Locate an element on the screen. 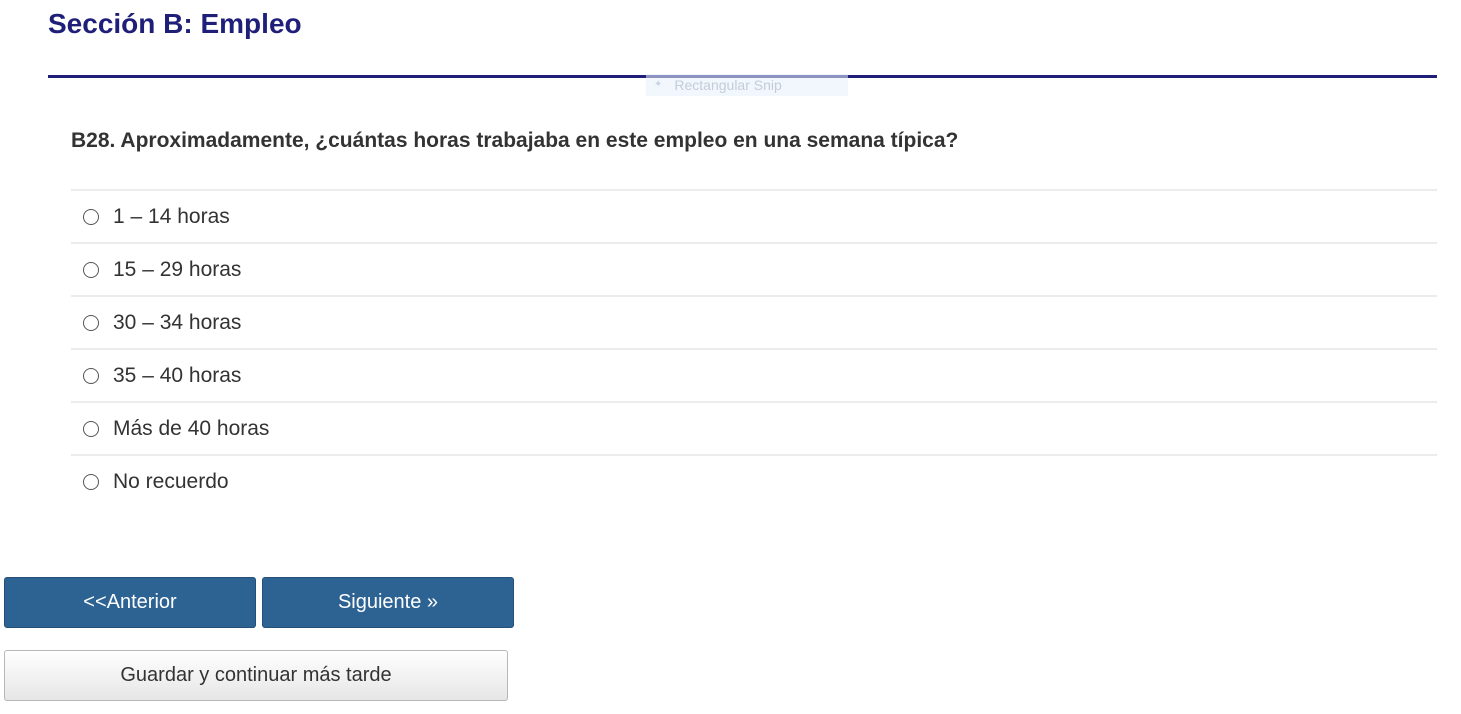 This screenshot has width=1461, height=714. snip-tool-overlay: ✦ Rectangular Snip is located at coordinates (747, 85).